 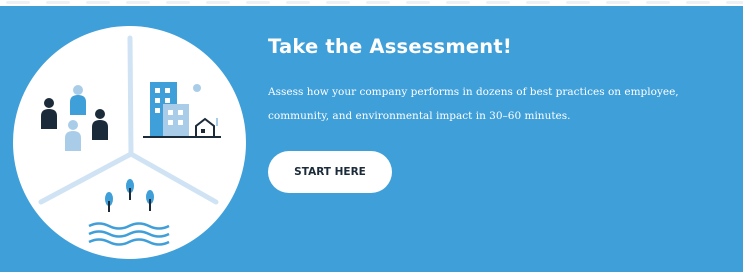 What do you see at coordinates (129, 195) in the screenshot?
I see `trees-icon` at bounding box center [129, 195].